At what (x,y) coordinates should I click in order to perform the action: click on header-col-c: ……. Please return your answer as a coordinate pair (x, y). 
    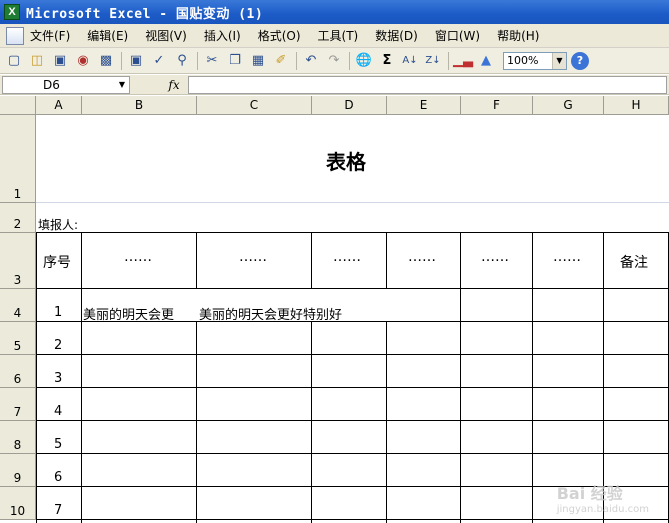
    Looking at the image, I should click on (253, 257).